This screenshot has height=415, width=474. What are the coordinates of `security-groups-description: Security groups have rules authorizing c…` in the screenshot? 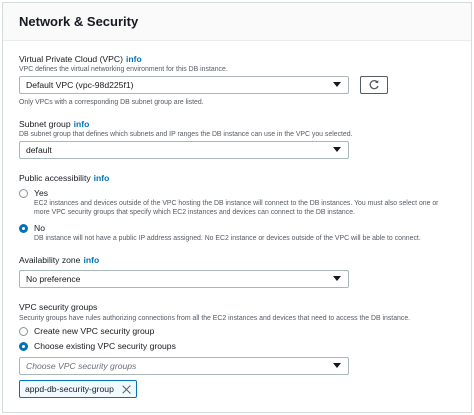 It's located at (215, 318).